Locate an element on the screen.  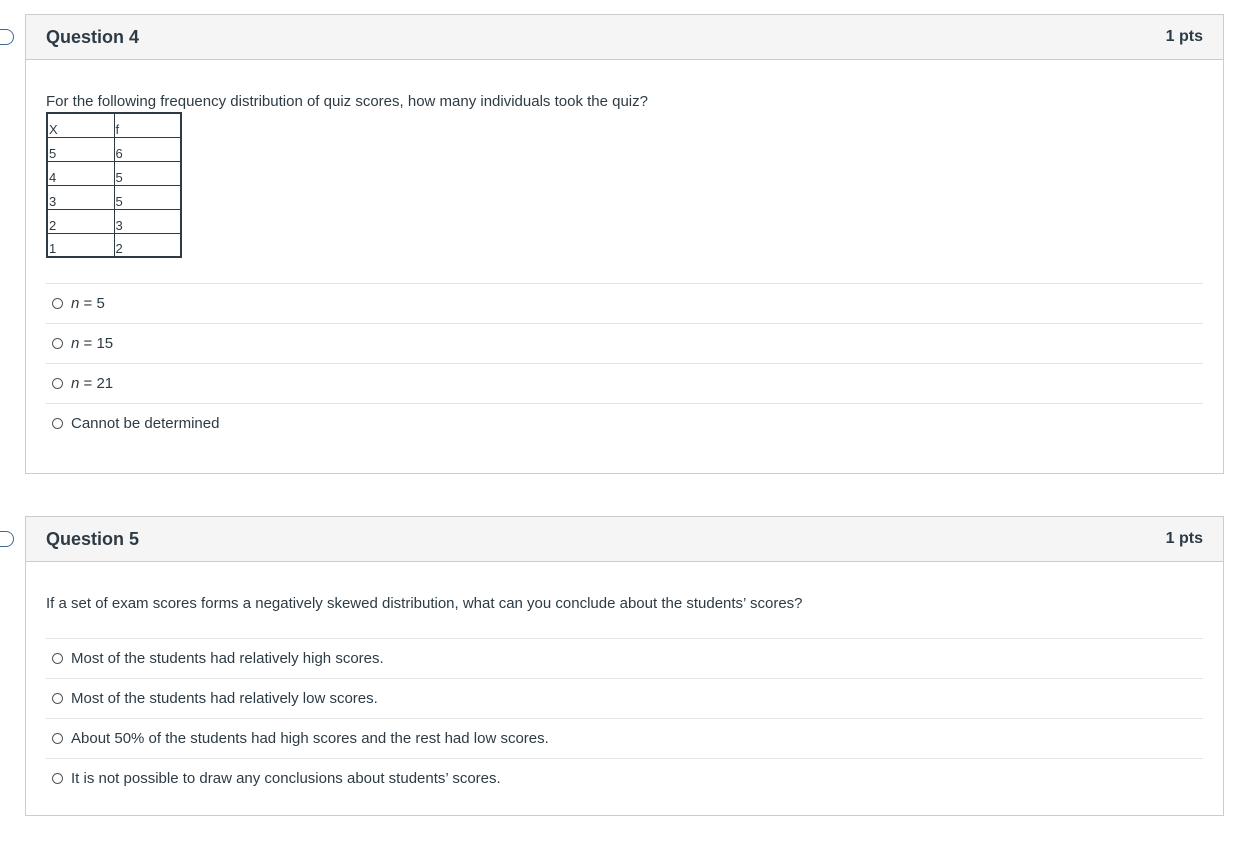
answer-label: Cannot be determined is located at coordinates (145, 423).